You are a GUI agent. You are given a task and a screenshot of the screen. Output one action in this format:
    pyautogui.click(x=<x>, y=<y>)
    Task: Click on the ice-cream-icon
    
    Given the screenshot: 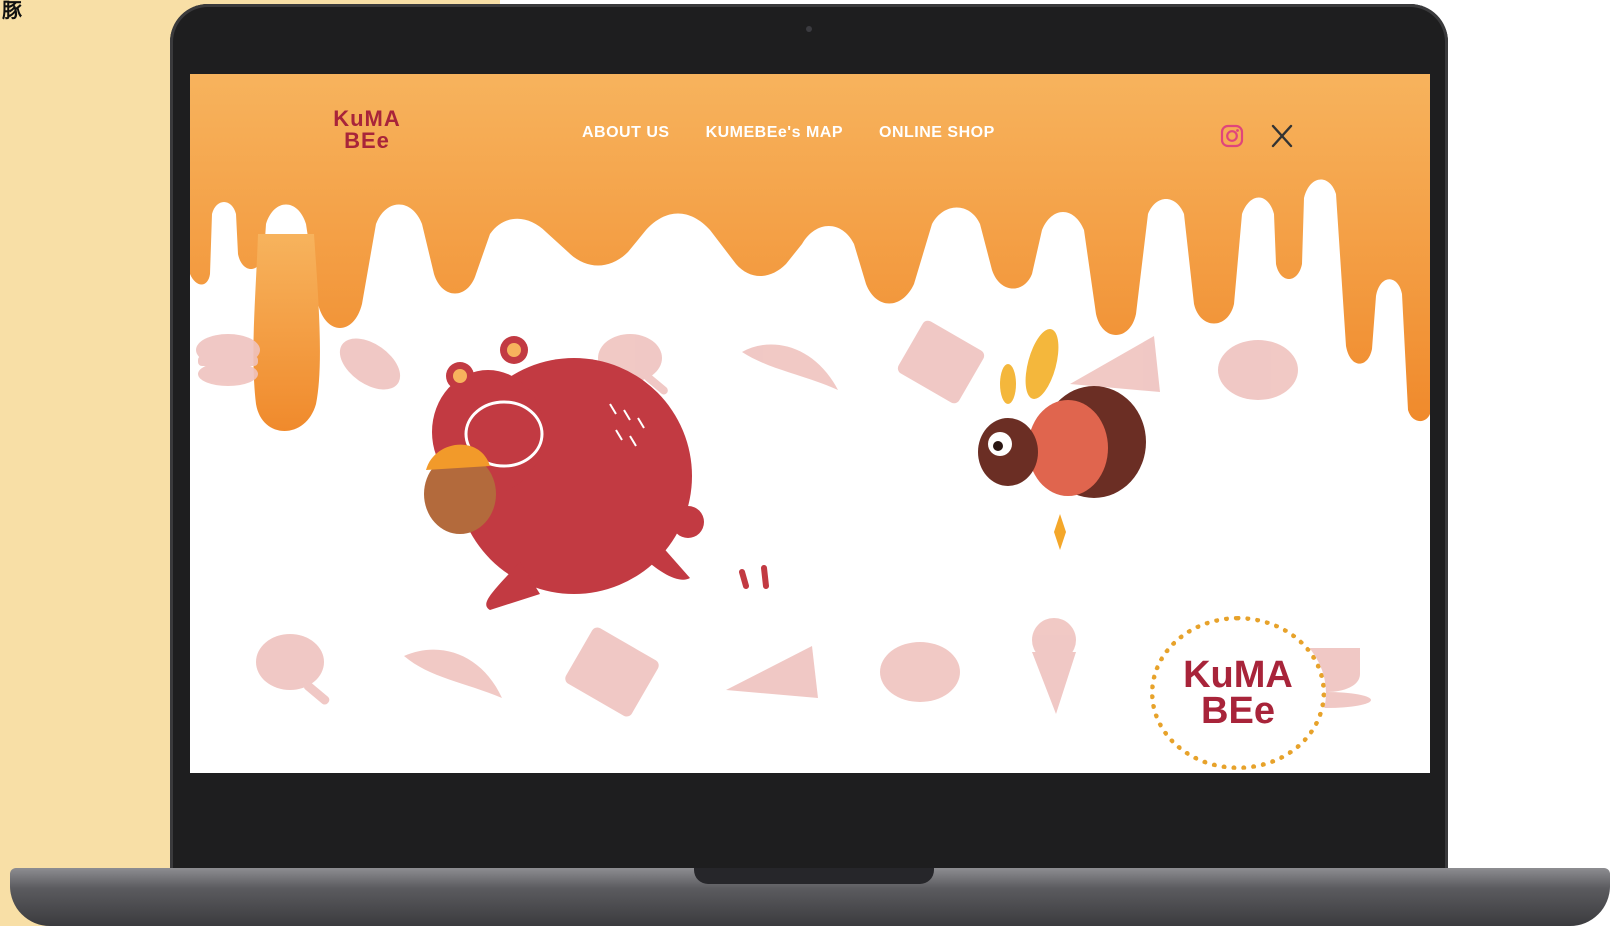 What is the action you would take?
    pyautogui.click(x=1054, y=666)
    